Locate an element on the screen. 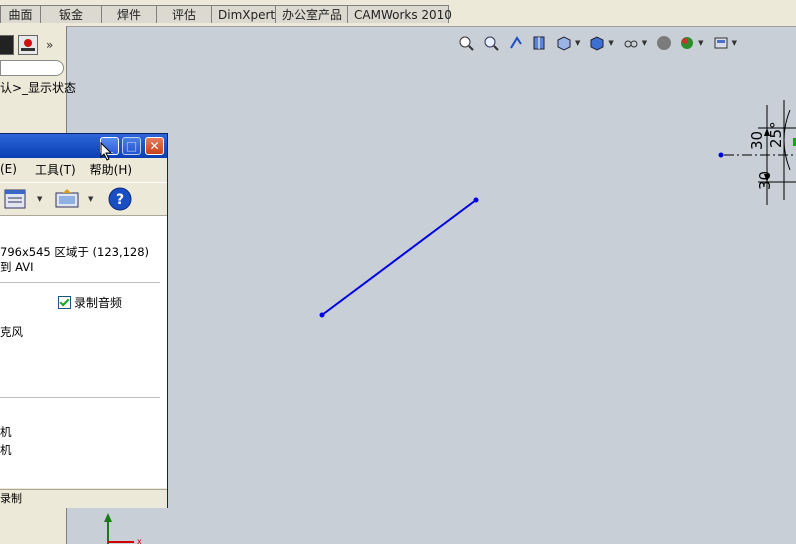 The height and width of the screenshot is (544, 796). tab-office-products: 办公室产品 is located at coordinates (311, 14).